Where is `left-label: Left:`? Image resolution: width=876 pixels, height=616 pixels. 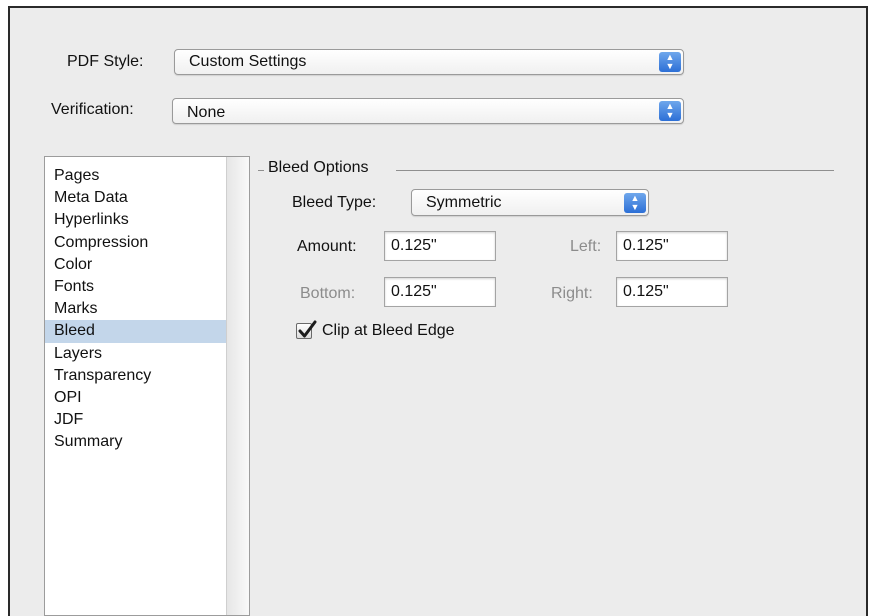 left-label: Left: is located at coordinates (586, 246).